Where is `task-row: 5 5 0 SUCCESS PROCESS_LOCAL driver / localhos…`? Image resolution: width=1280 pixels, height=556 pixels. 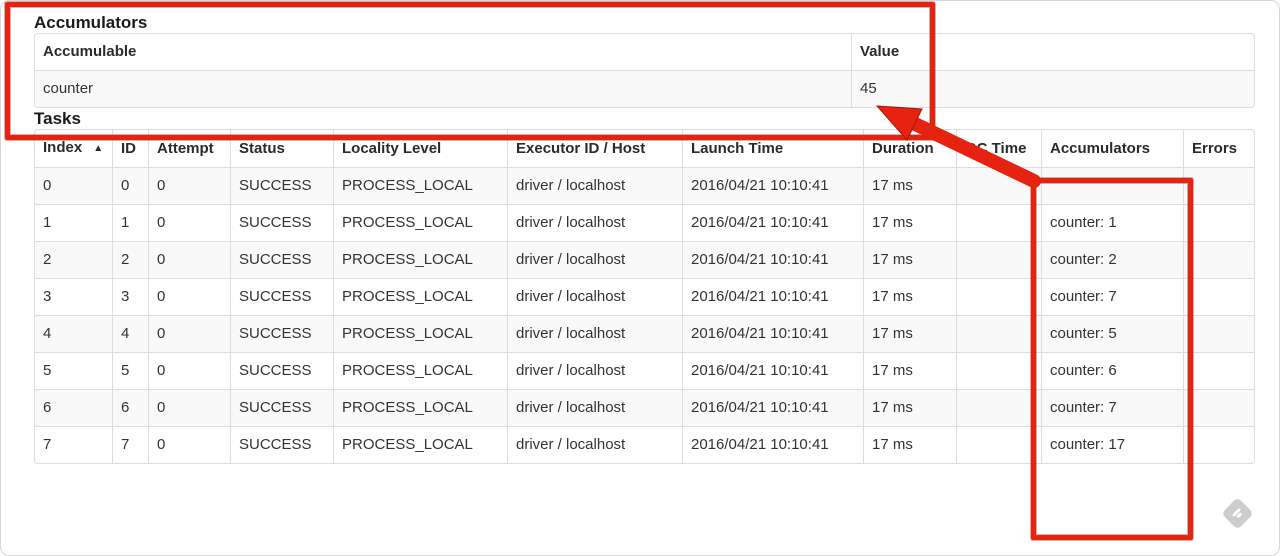 task-row: 5 5 0 SUCCESS PROCESS_LOCAL driver / localhos… is located at coordinates (644, 370).